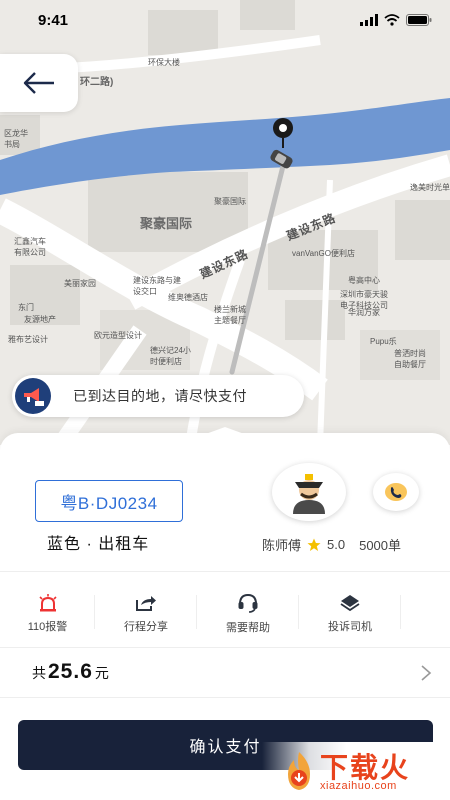 This screenshot has width=450, height=800. I want to click on share-icon, so click(146, 603).